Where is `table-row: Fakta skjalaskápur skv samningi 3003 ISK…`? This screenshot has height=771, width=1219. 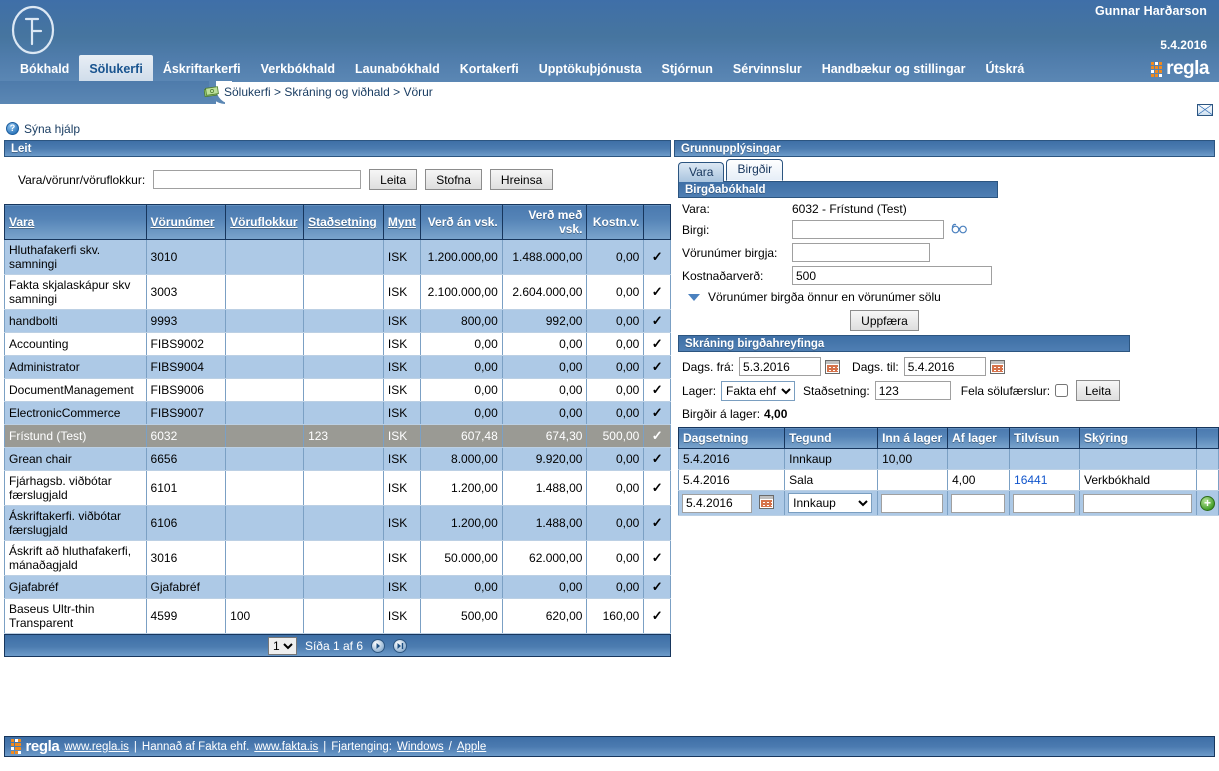
table-row: Fakta skjalaskápur skv samningi 3003 ISK… is located at coordinates (337, 292).